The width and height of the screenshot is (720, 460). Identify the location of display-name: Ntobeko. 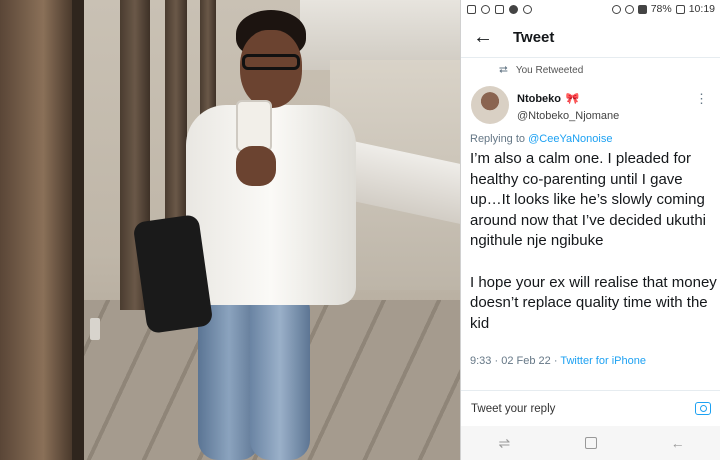
(539, 99).